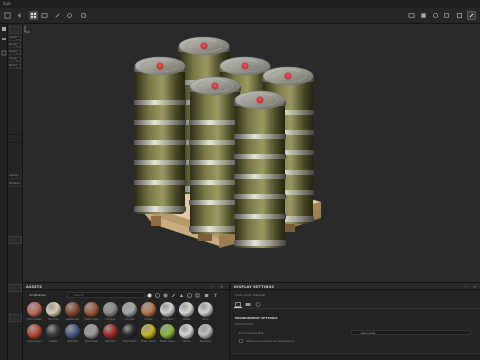 The width and height of the screenshot is (480, 360). Describe the element at coordinates (69, 15) in the screenshot. I see `picker-icon` at that location.